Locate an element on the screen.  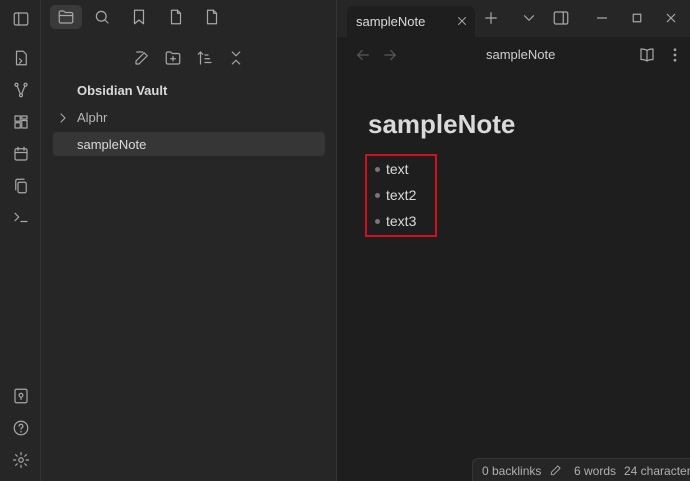
right-sidebar-toggle-icon is located at coordinates (561, 18).